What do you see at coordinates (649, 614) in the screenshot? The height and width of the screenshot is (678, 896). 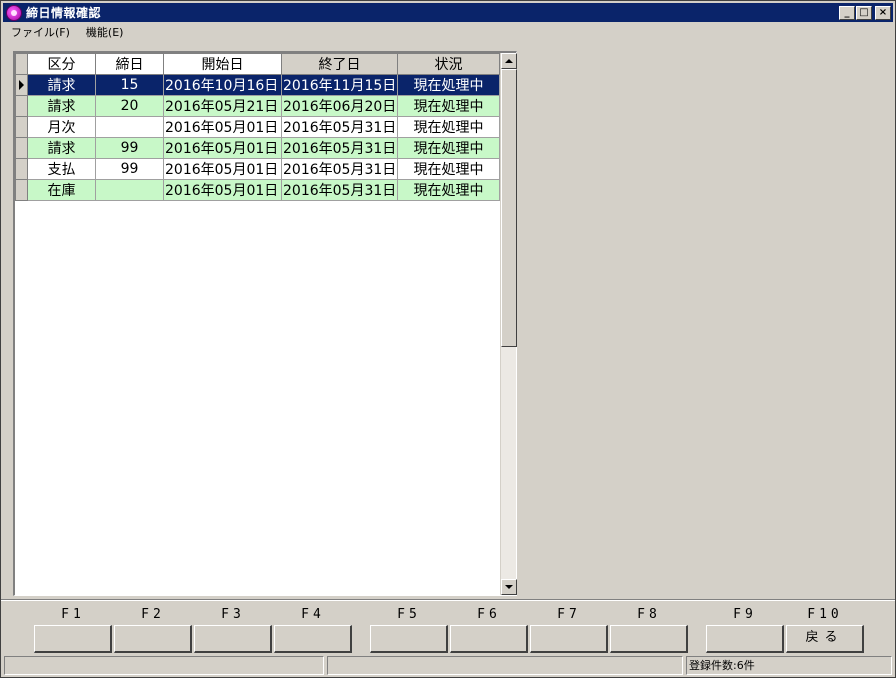 I see `f8-label: F8` at bounding box center [649, 614].